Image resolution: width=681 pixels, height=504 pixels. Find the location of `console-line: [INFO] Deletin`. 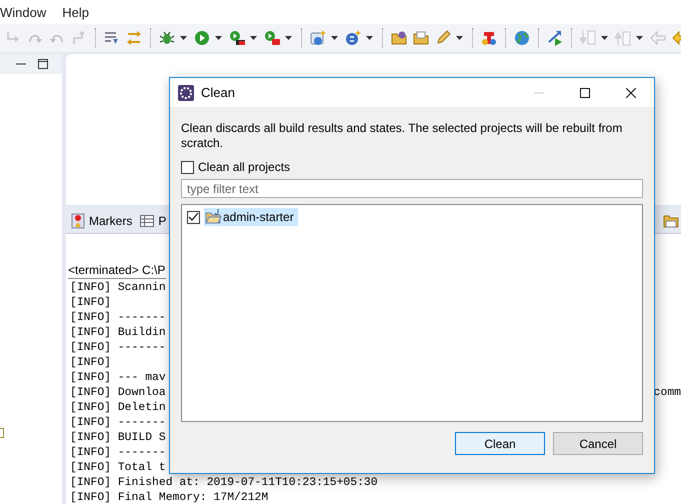

console-line: [INFO] Deletin is located at coordinates (118, 408).